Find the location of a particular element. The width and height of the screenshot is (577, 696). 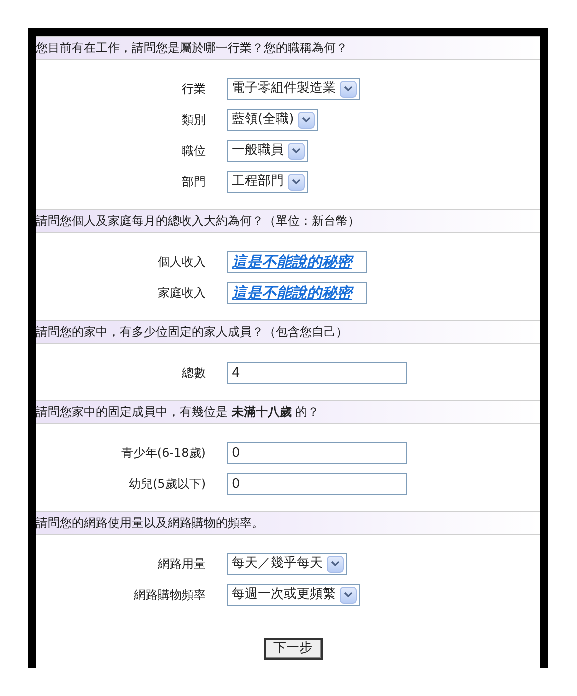

field-label: 青少年(6-18歲) is located at coordinates (163, 453).